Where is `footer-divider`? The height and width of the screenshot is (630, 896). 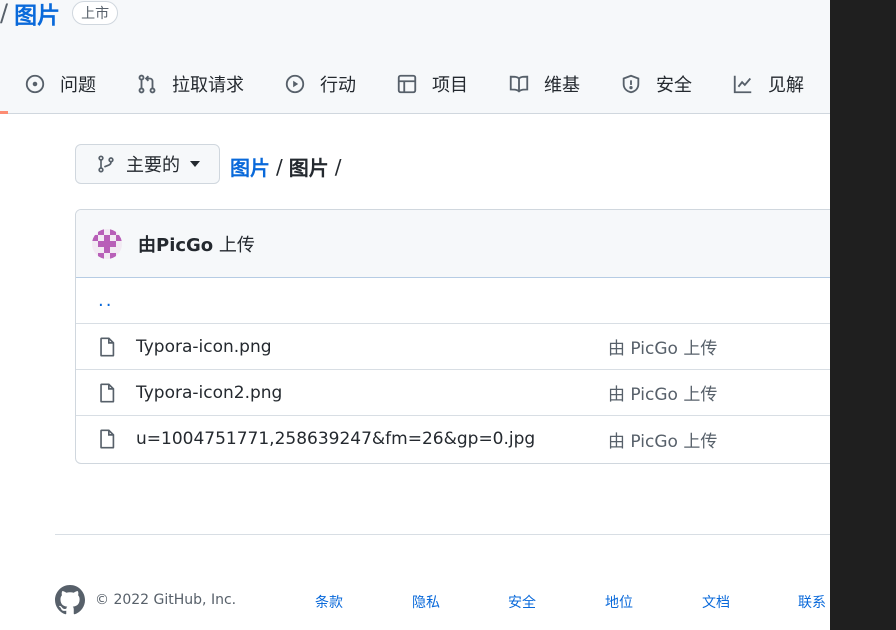
footer-divider is located at coordinates (442, 534).